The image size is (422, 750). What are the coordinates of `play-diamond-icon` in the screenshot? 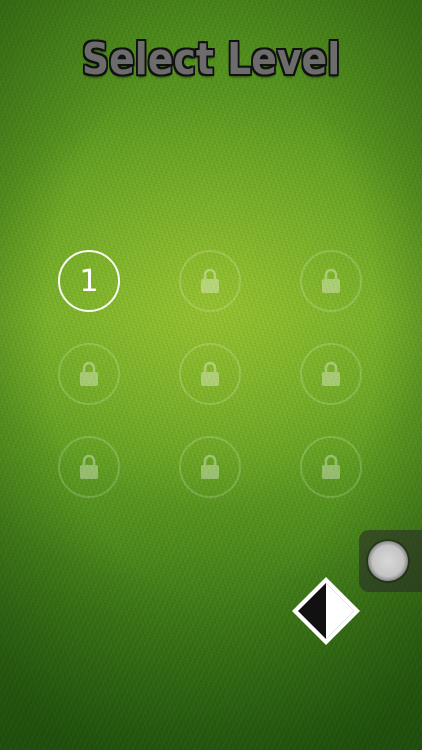 It's located at (326, 611).